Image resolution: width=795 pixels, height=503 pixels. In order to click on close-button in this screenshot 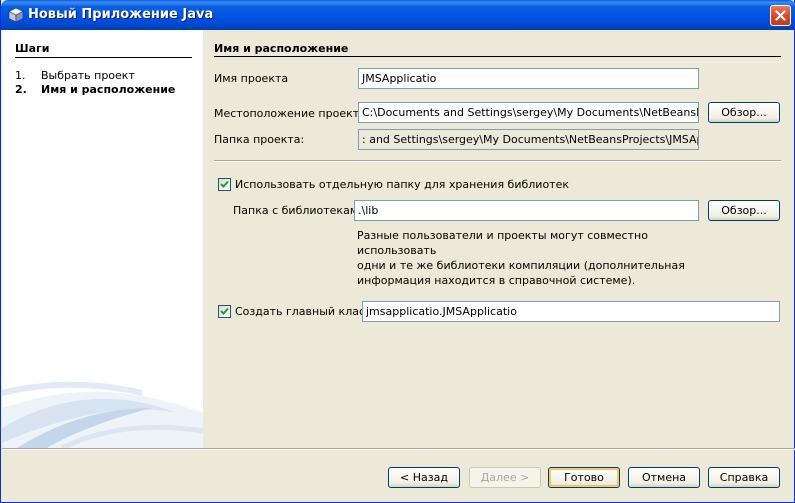, I will do `click(780, 15)`.